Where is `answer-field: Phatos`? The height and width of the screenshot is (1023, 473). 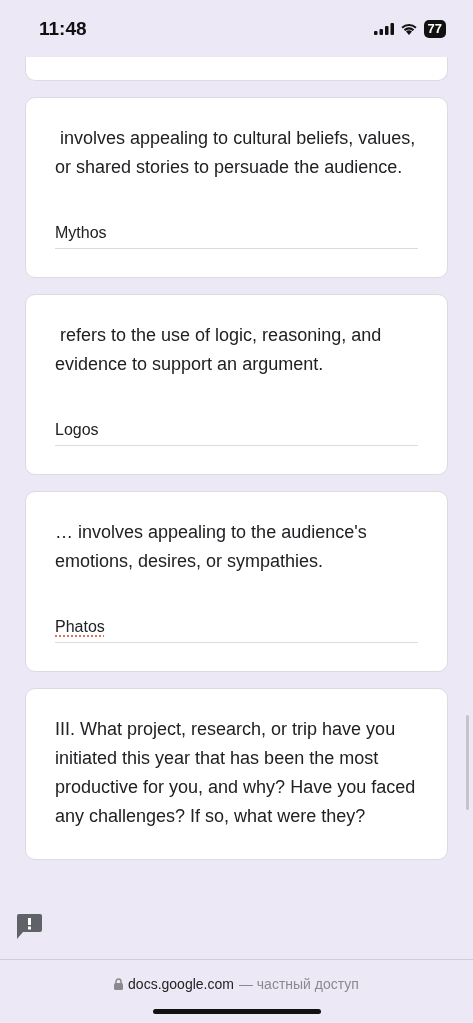 answer-field: Phatos is located at coordinates (236, 630).